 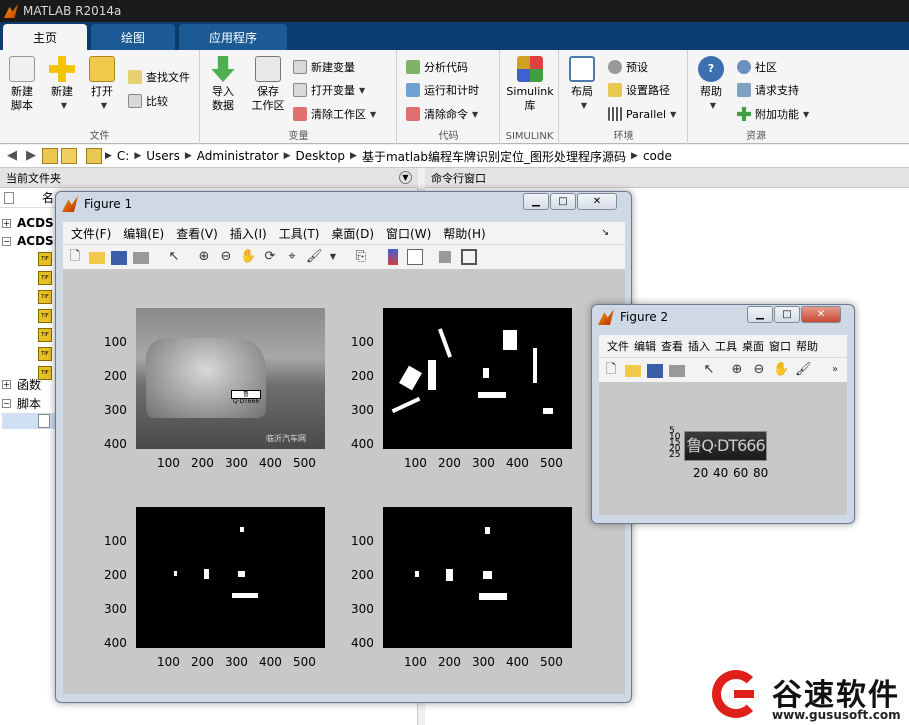 What do you see at coordinates (726, 346) in the screenshot?
I see `menu-tools: 工具` at bounding box center [726, 346].